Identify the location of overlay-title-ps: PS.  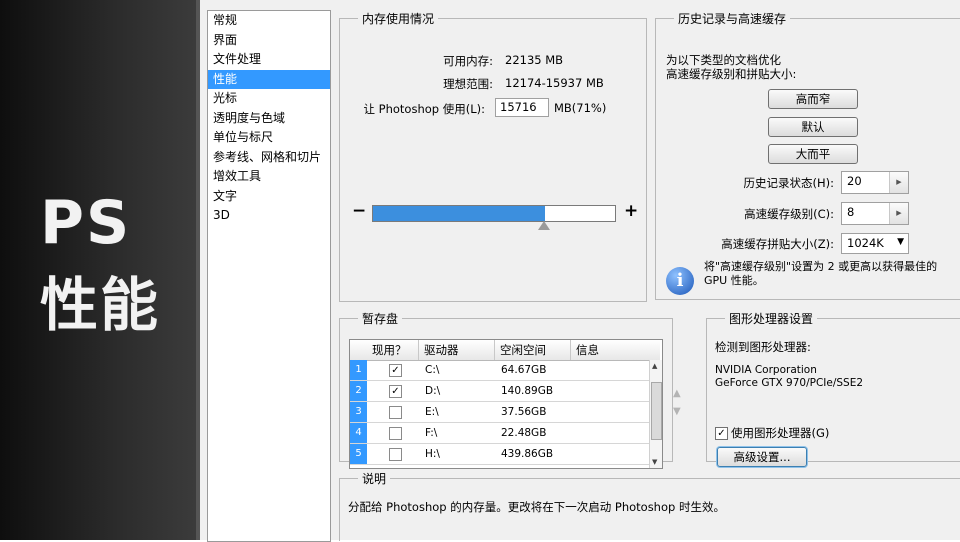
(86, 223).